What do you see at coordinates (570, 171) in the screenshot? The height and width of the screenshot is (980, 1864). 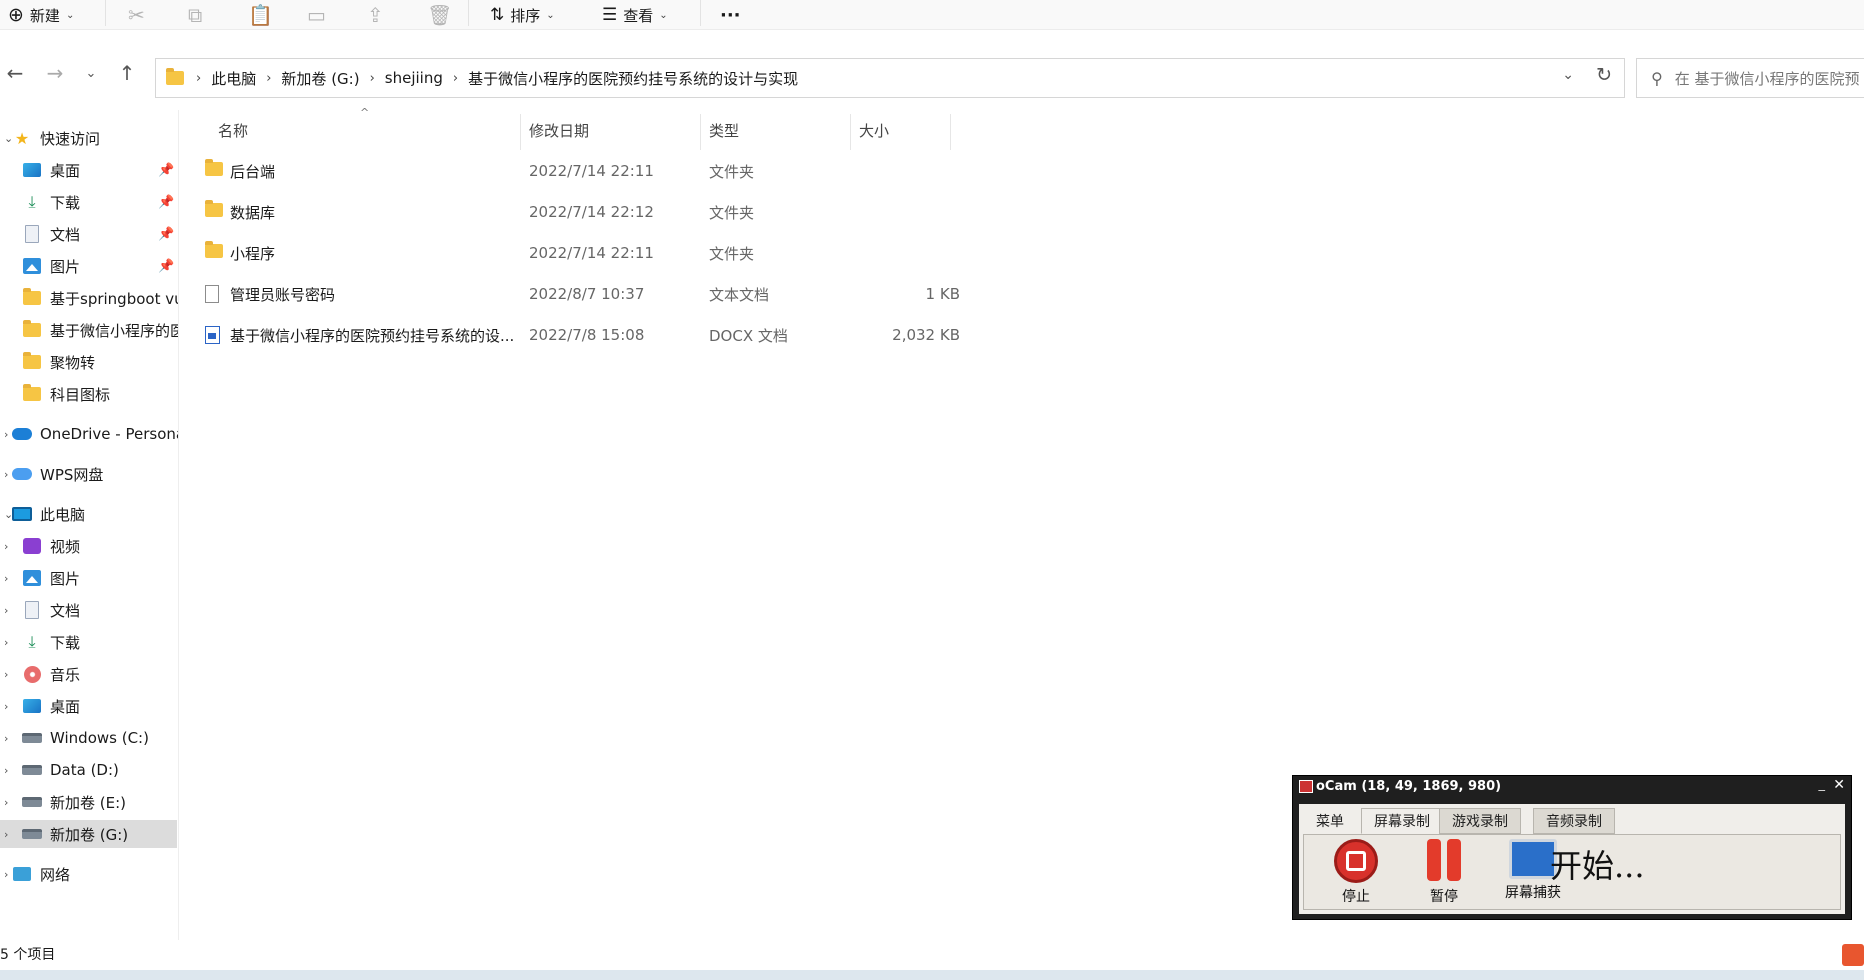 I see `table-row: 后台端 2022/7/14 22:11 文件夹` at bounding box center [570, 171].